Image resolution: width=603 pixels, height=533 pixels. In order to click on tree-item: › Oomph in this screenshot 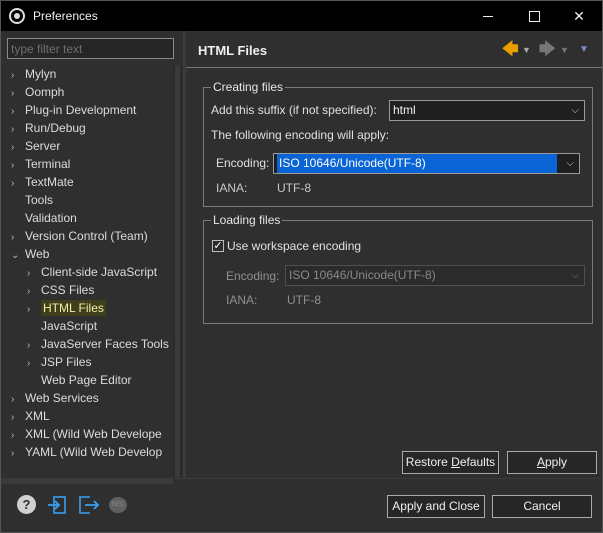, I will do `click(37, 92)`.